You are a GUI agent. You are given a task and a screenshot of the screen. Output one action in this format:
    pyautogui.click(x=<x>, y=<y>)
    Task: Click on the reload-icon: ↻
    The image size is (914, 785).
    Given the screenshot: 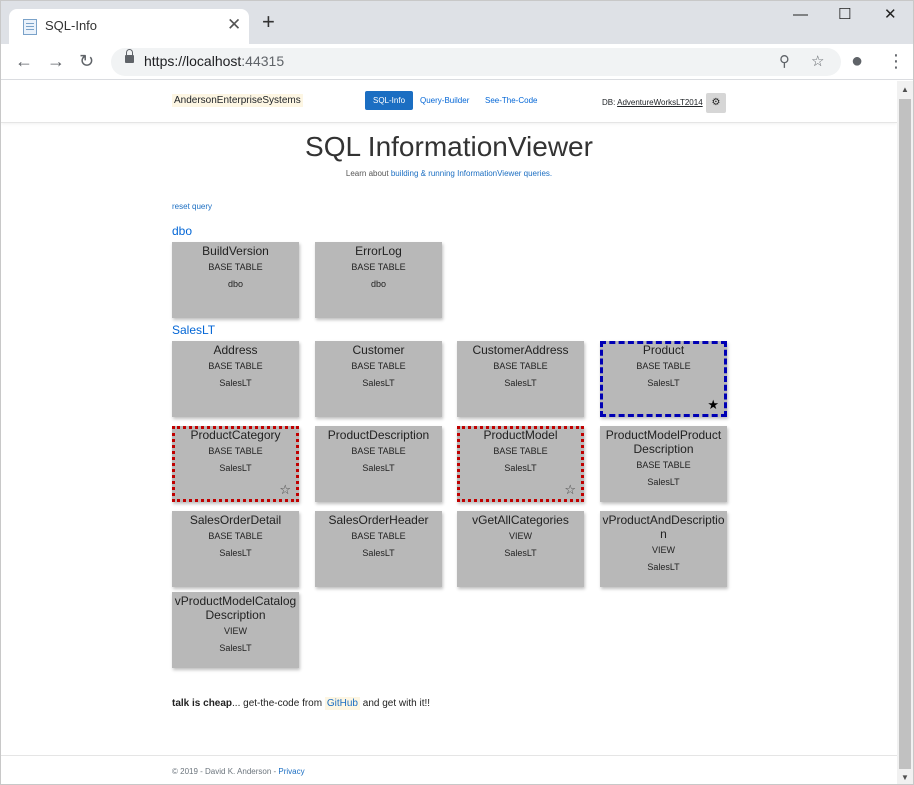 What is the action you would take?
    pyautogui.click(x=86, y=61)
    